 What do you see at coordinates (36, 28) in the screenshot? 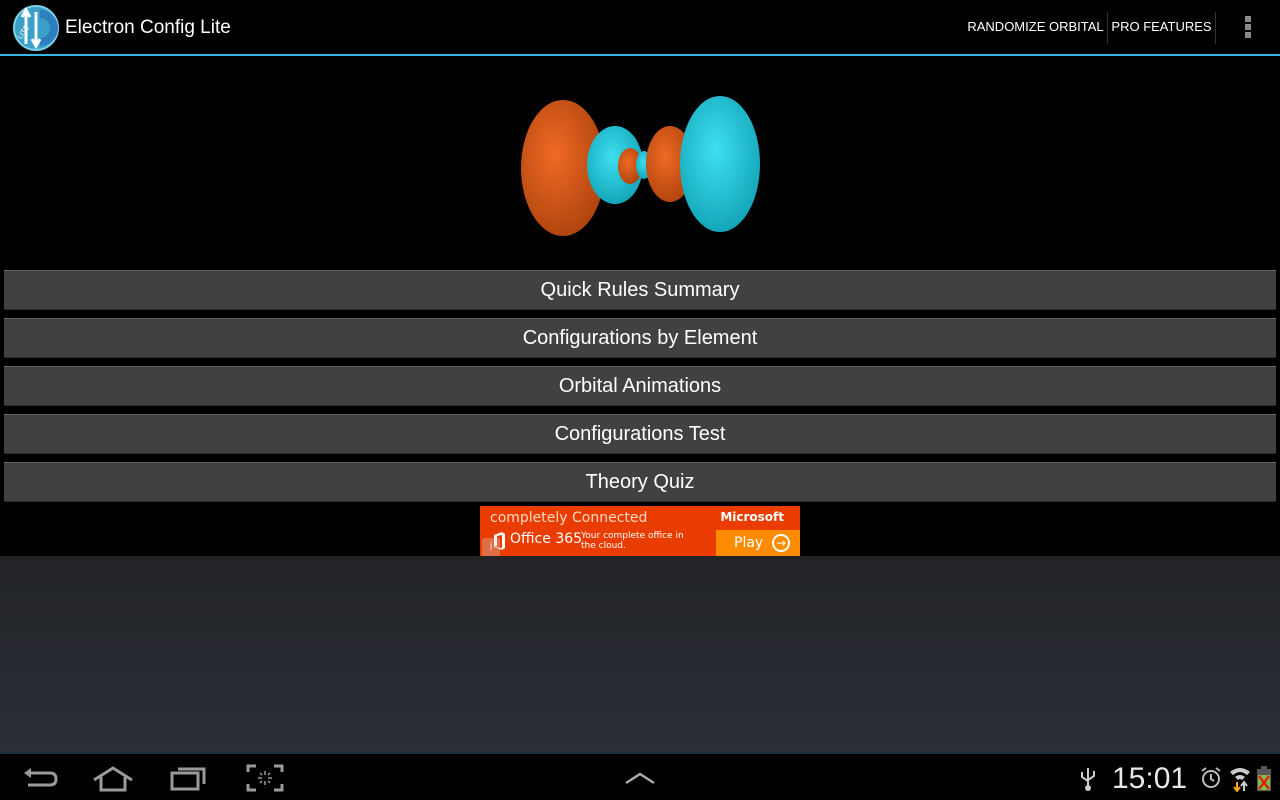
I see `app-logo-icon: LITE` at bounding box center [36, 28].